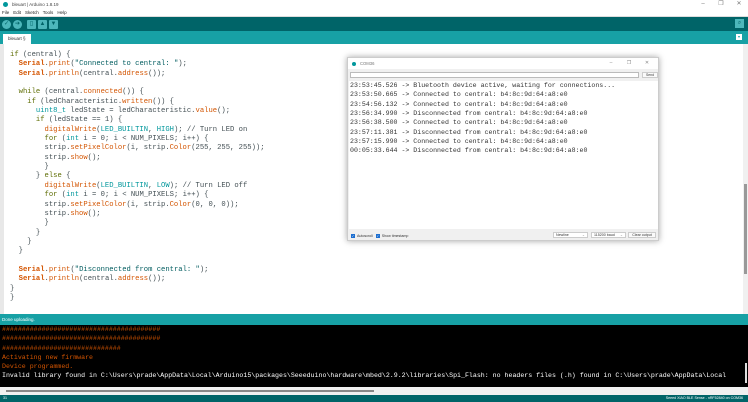 Image resolution: width=748 pixels, height=402 pixels. What do you see at coordinates (53, 24) in the screenshot?
I see `save-button: ▼` at bounding box center [53, 24].